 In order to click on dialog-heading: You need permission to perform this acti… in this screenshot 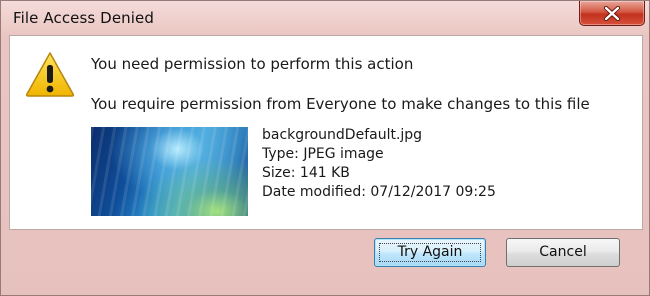, I will do `click(252, 64)`.